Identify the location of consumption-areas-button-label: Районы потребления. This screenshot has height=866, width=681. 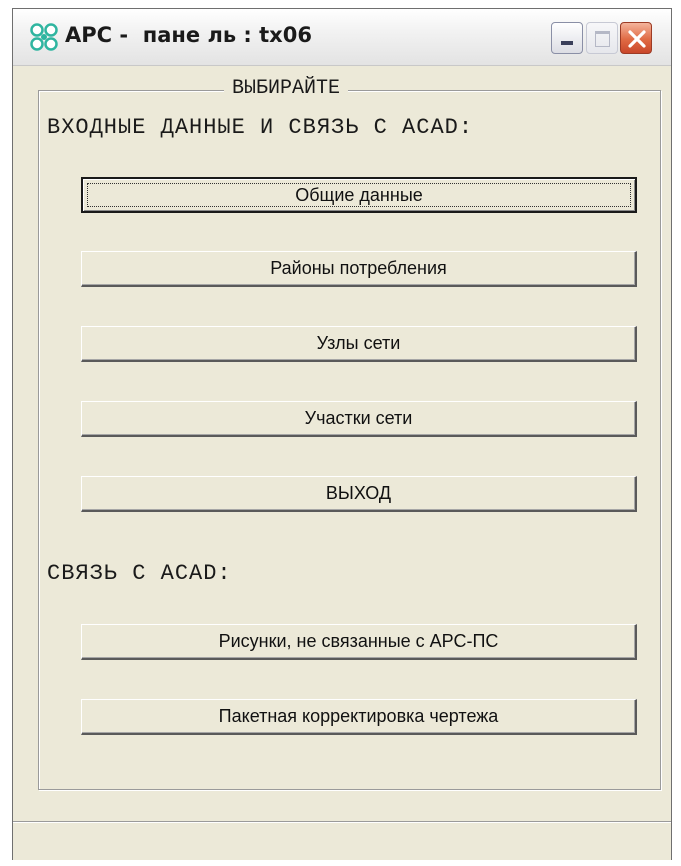
(358, 268).